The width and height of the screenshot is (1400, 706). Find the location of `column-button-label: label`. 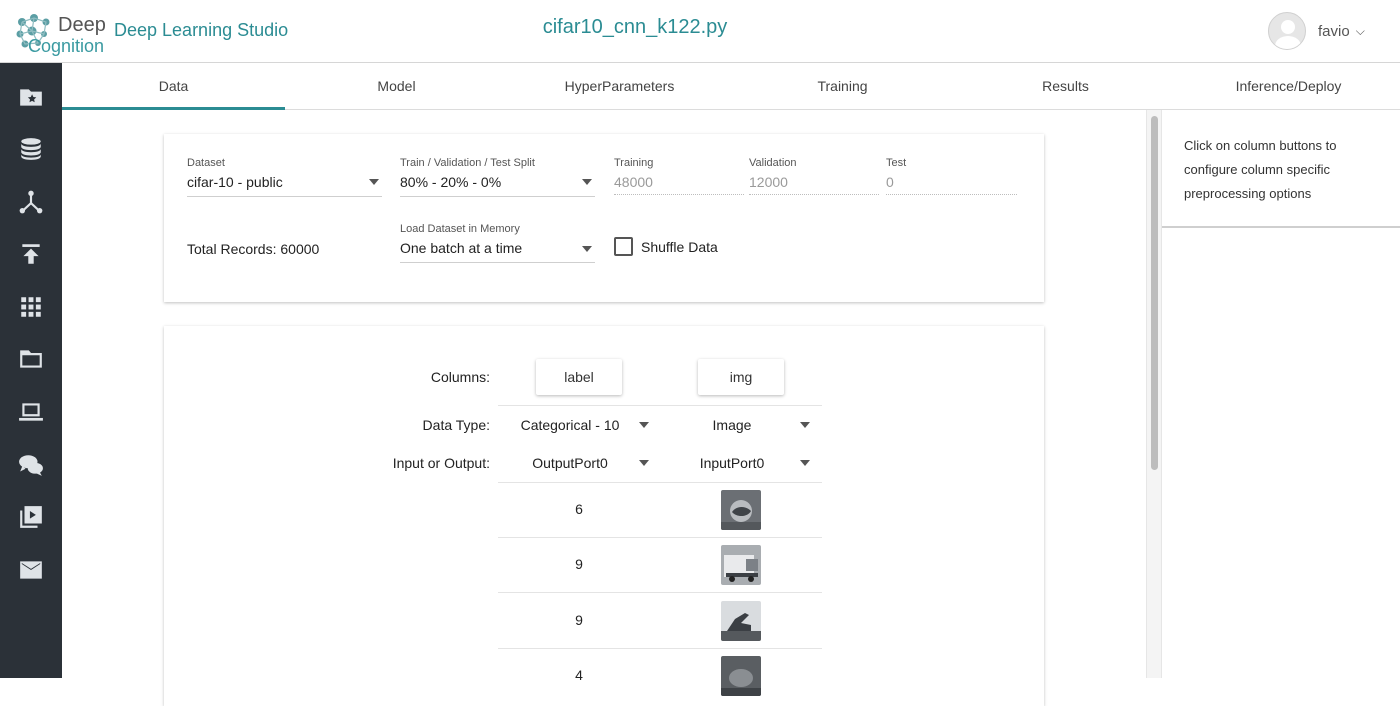

column-button-label: label is located at coordinates (579, 377).